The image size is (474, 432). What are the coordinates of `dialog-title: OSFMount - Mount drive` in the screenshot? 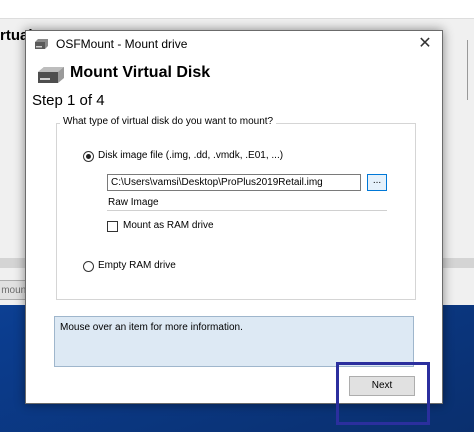 It's located at (122, 44).